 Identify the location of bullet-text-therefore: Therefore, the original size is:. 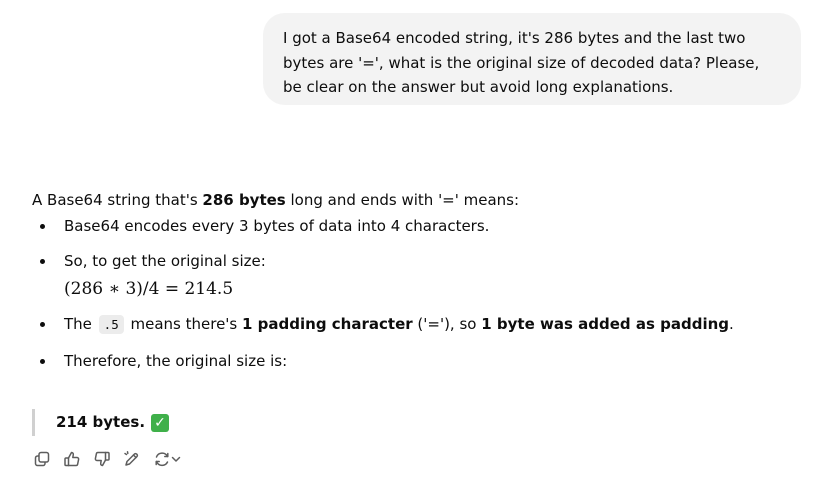
(176, 361).